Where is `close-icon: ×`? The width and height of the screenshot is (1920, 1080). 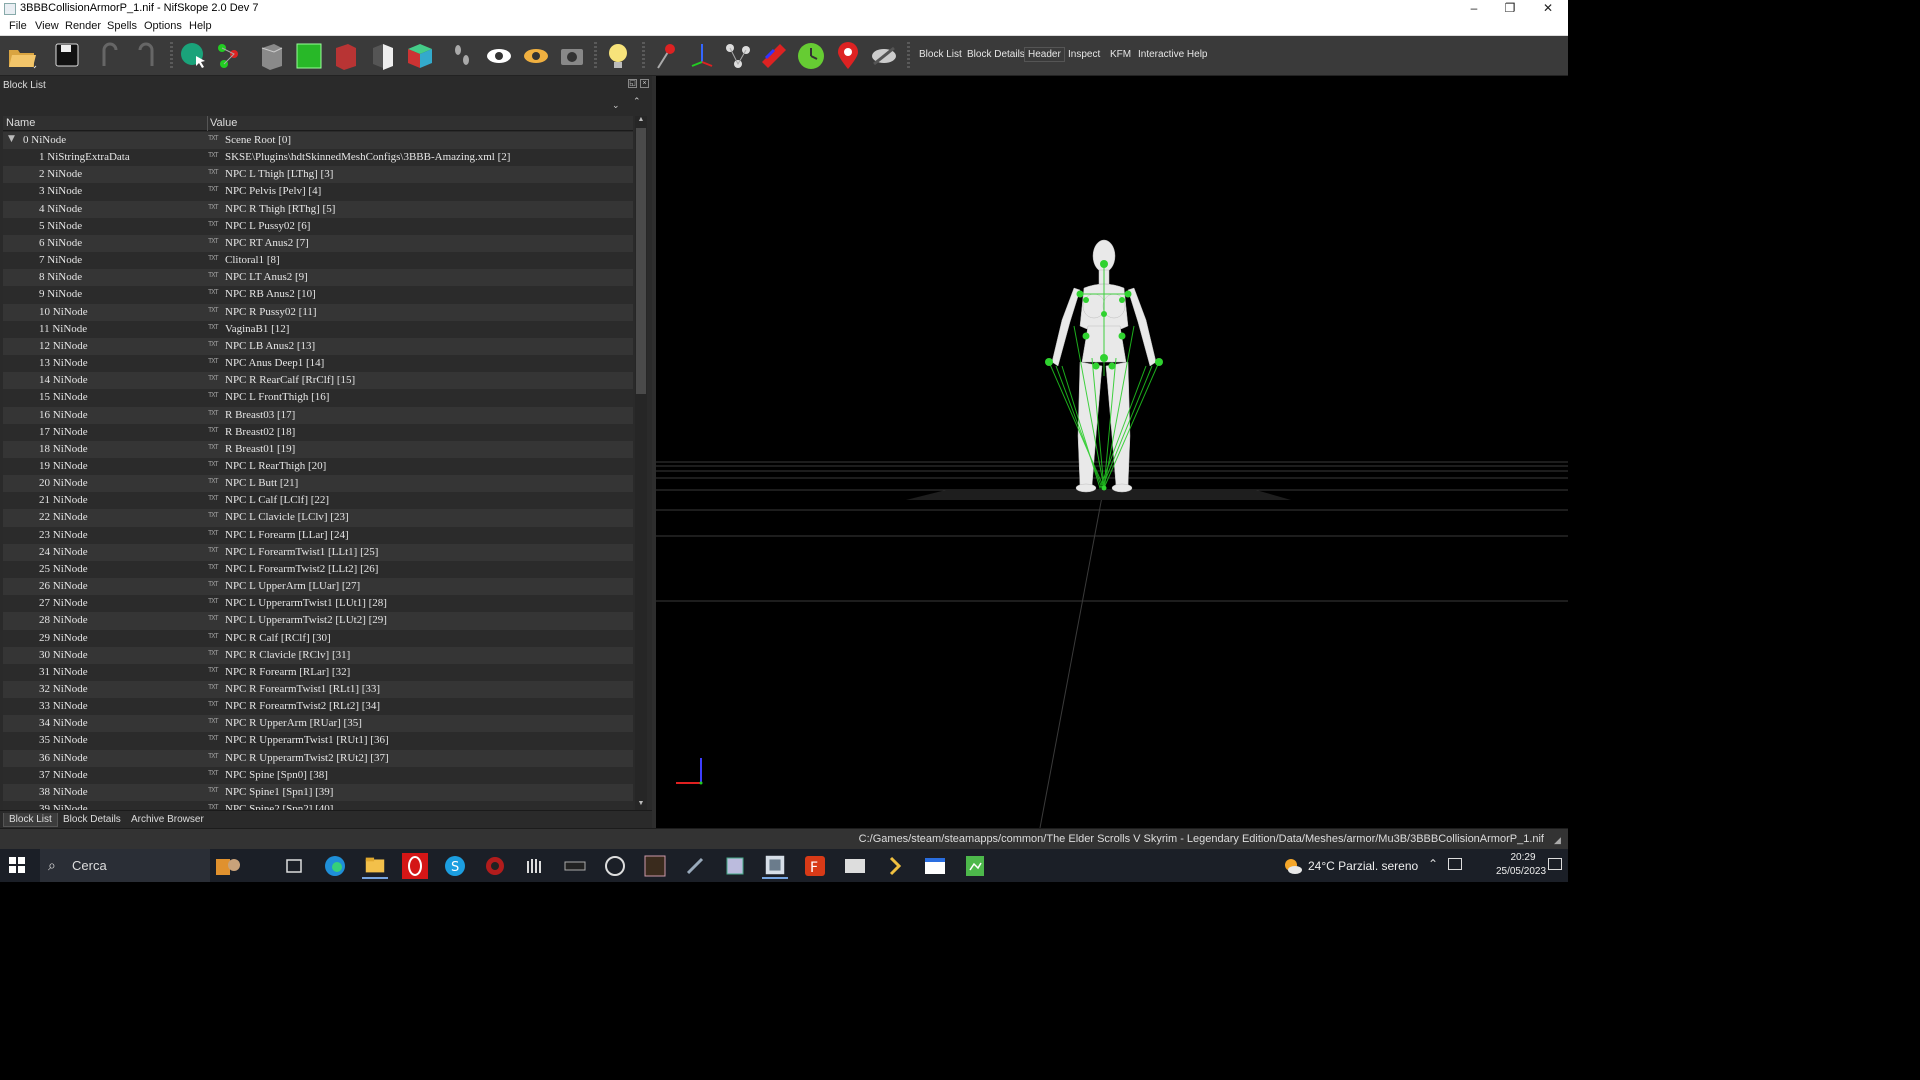
close-icon: × is located at coordinates (644, 83).